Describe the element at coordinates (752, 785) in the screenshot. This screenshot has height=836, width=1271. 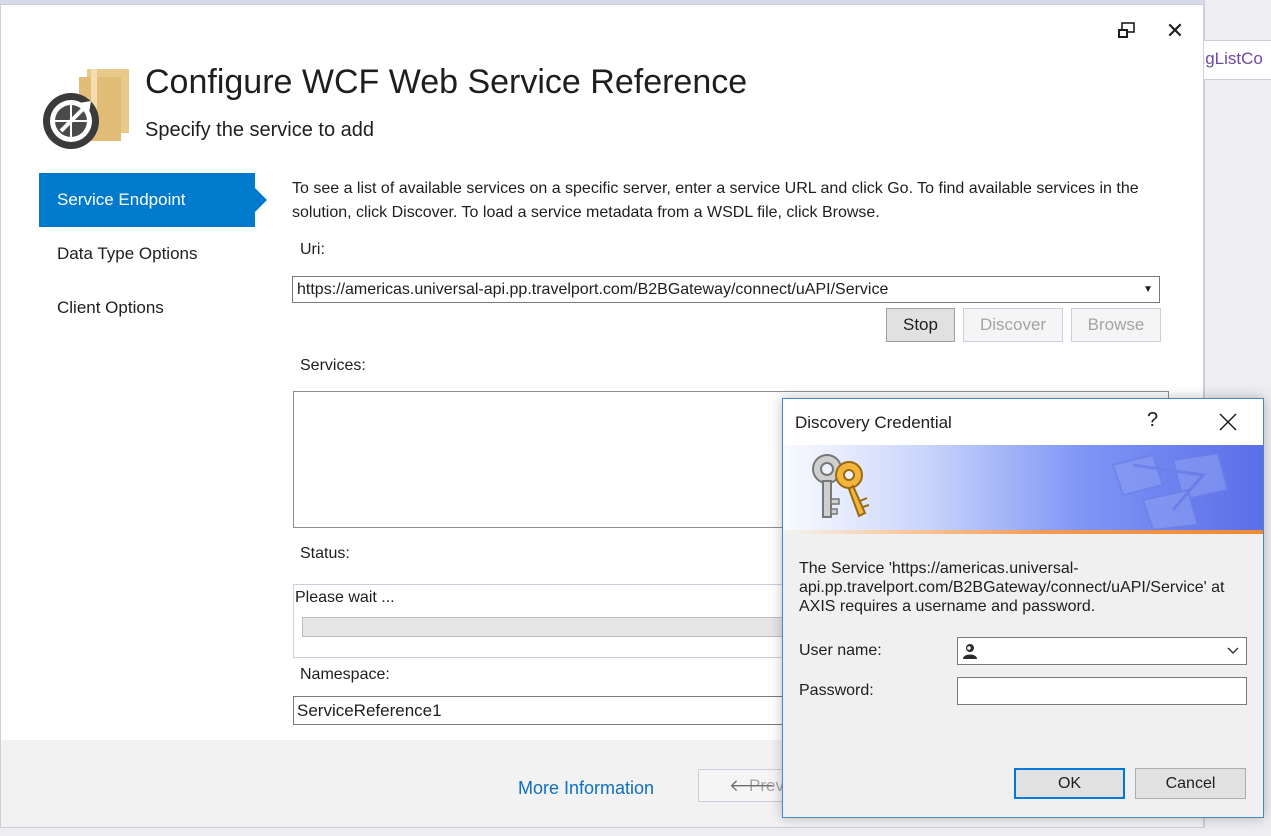
I see `arrow-left-icon: 🡐` at that location.